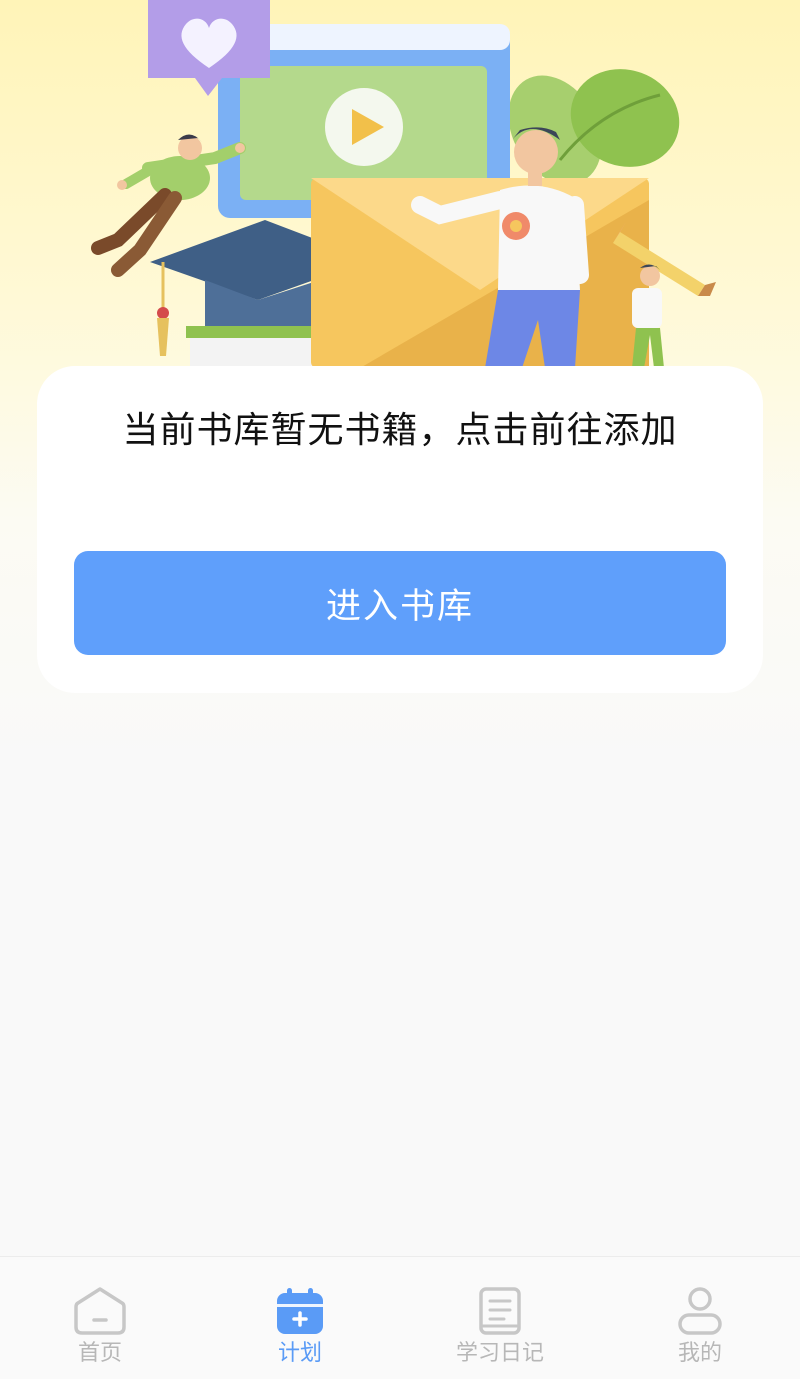 The width and height of the screenshot is (800, 1379). Describe the element at coordinates (300, 1311) in the screenshot. I see `calendar-plus-icon` at that location.